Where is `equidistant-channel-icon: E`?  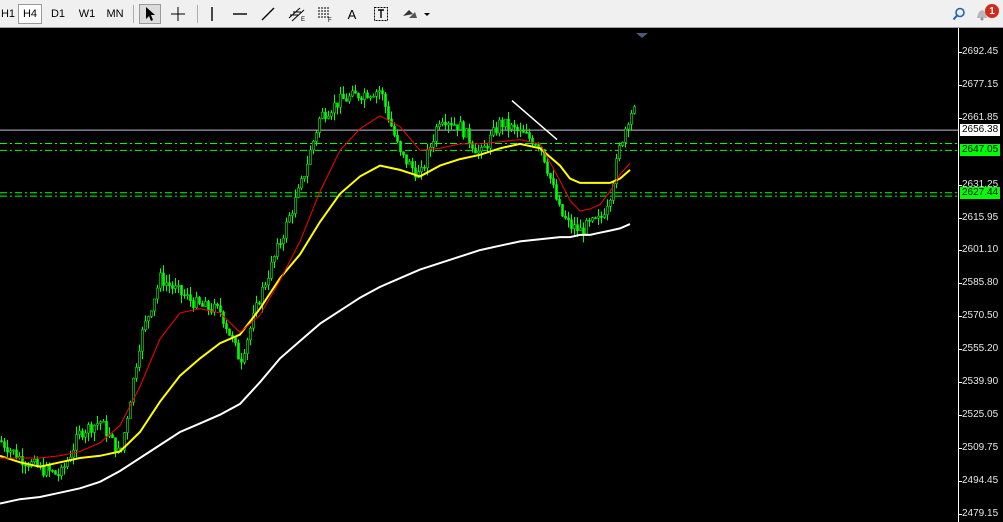
equidistant-channel-icon: E is located at coordinates (297, 14).